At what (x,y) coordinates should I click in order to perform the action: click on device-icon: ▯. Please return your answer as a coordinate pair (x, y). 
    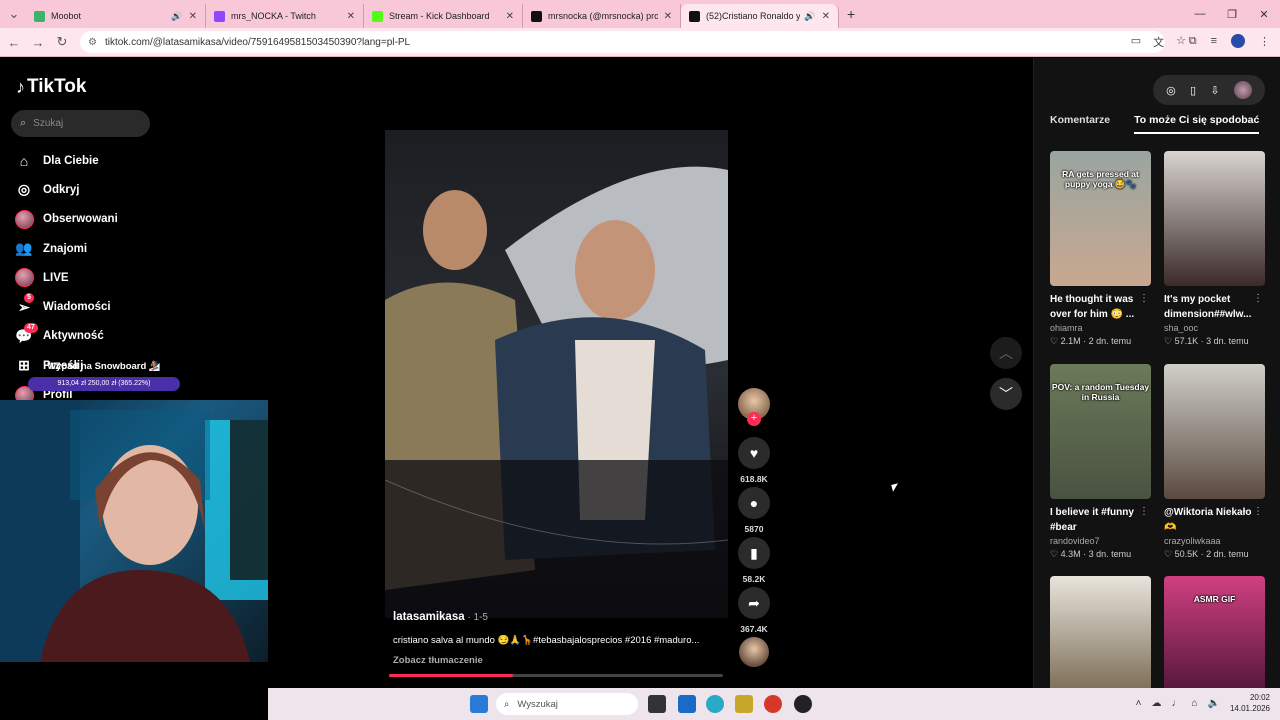
    Looking at the image, I should click on (1193, 90).